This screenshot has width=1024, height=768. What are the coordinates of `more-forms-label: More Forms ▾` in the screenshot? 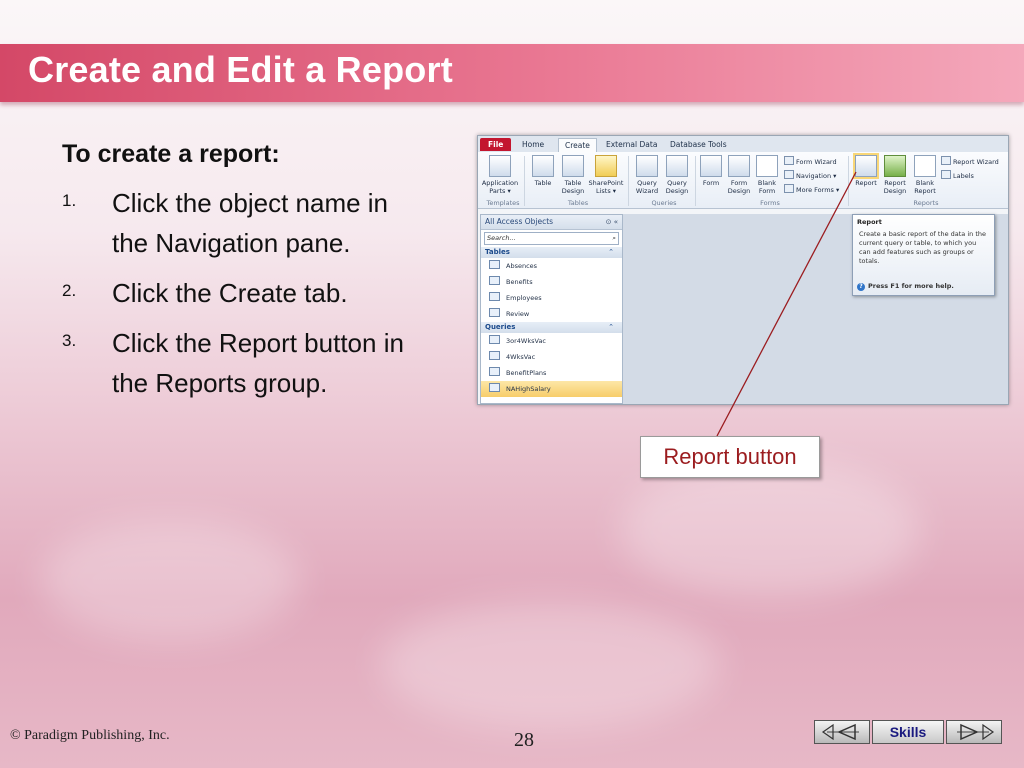 It's located at (818, 190).